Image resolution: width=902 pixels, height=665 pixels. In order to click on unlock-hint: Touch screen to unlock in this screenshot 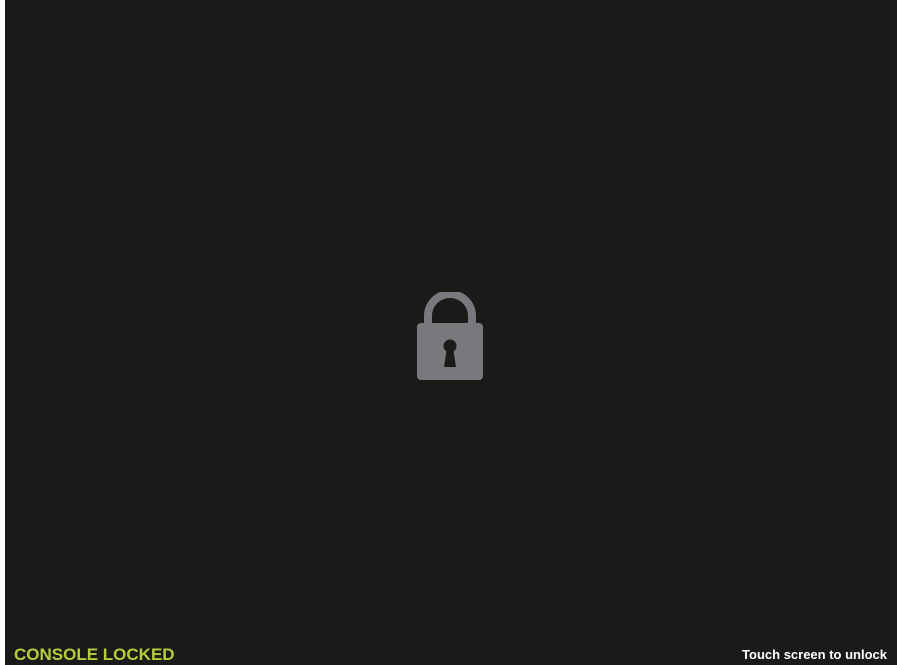, I will do `click(814, 654)`.